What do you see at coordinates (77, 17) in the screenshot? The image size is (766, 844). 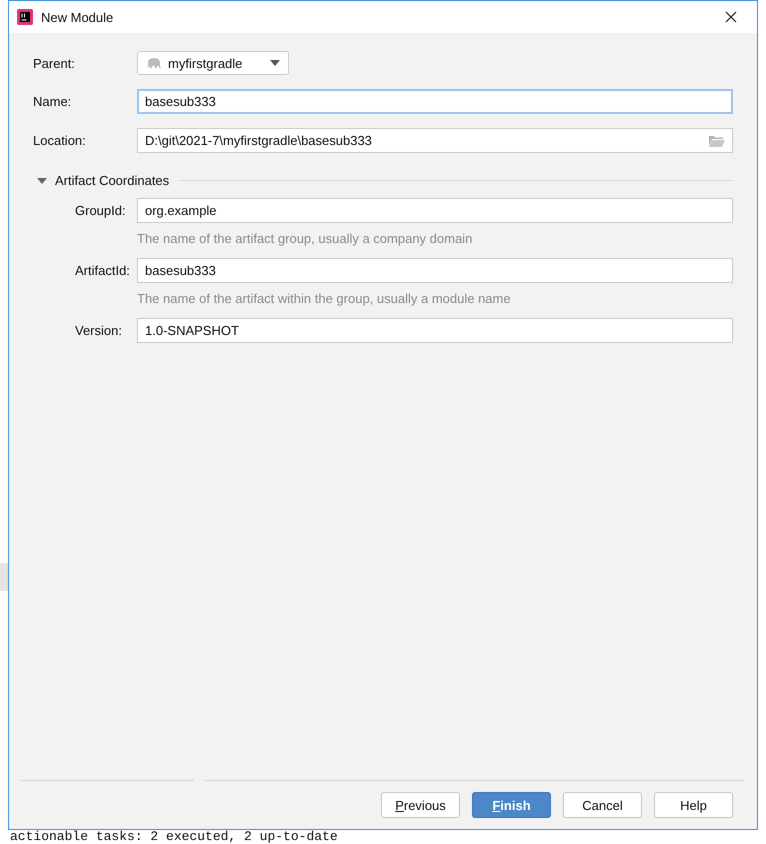 I see `window-title: New Module` at bounding box center [77, 17].